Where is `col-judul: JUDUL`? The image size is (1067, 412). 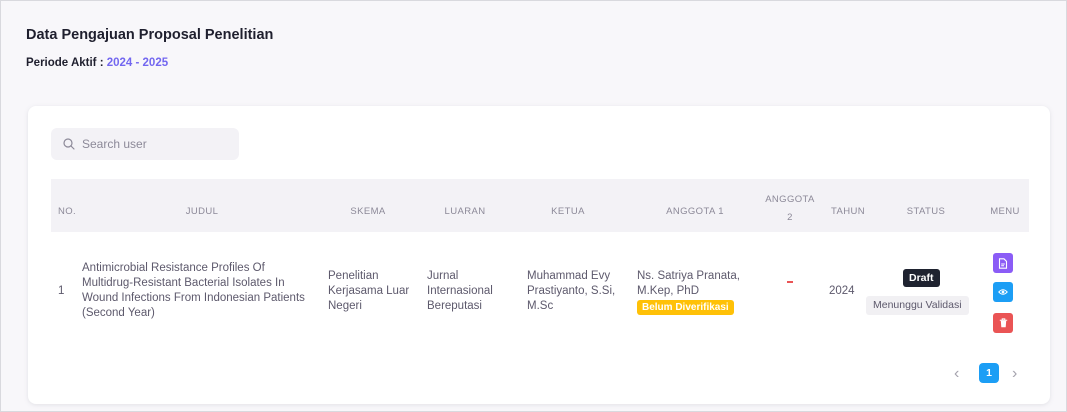 col-judul: JUDUL is located at coordinates (202, 211).